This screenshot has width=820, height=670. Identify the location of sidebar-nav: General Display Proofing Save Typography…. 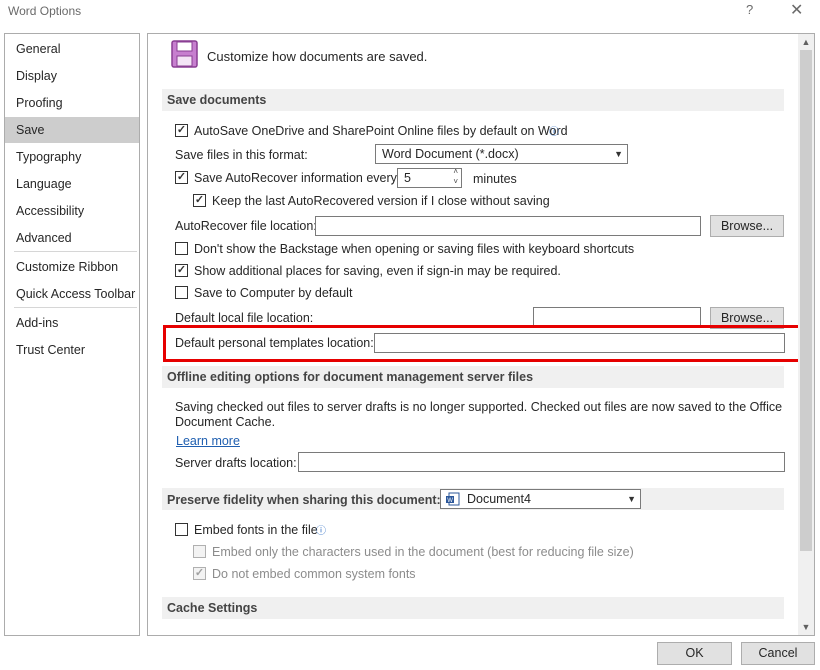
(72, 334).